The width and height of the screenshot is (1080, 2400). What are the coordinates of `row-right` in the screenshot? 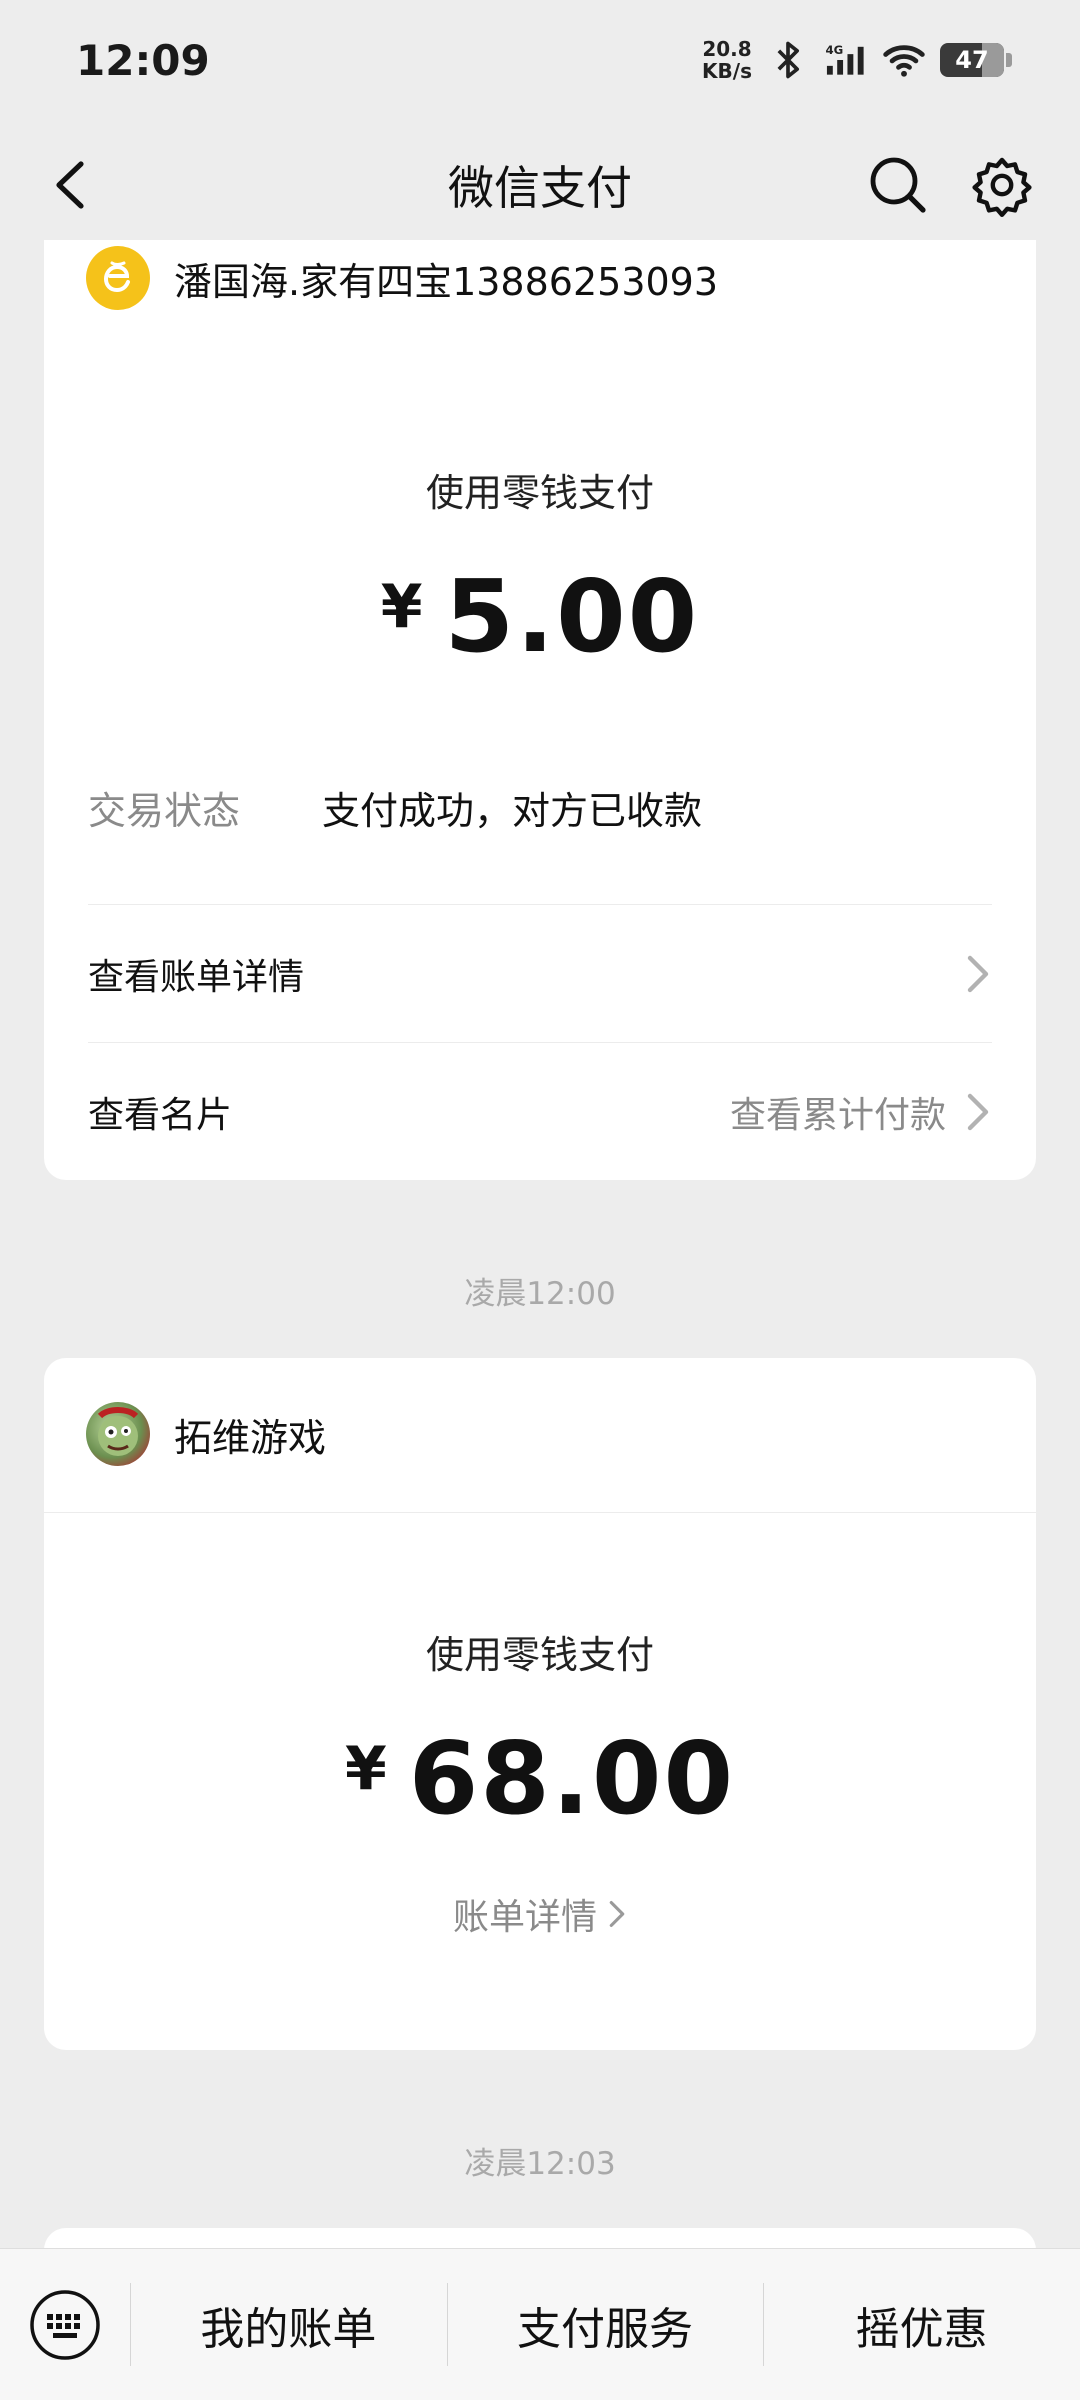 It's located at (969, 974).